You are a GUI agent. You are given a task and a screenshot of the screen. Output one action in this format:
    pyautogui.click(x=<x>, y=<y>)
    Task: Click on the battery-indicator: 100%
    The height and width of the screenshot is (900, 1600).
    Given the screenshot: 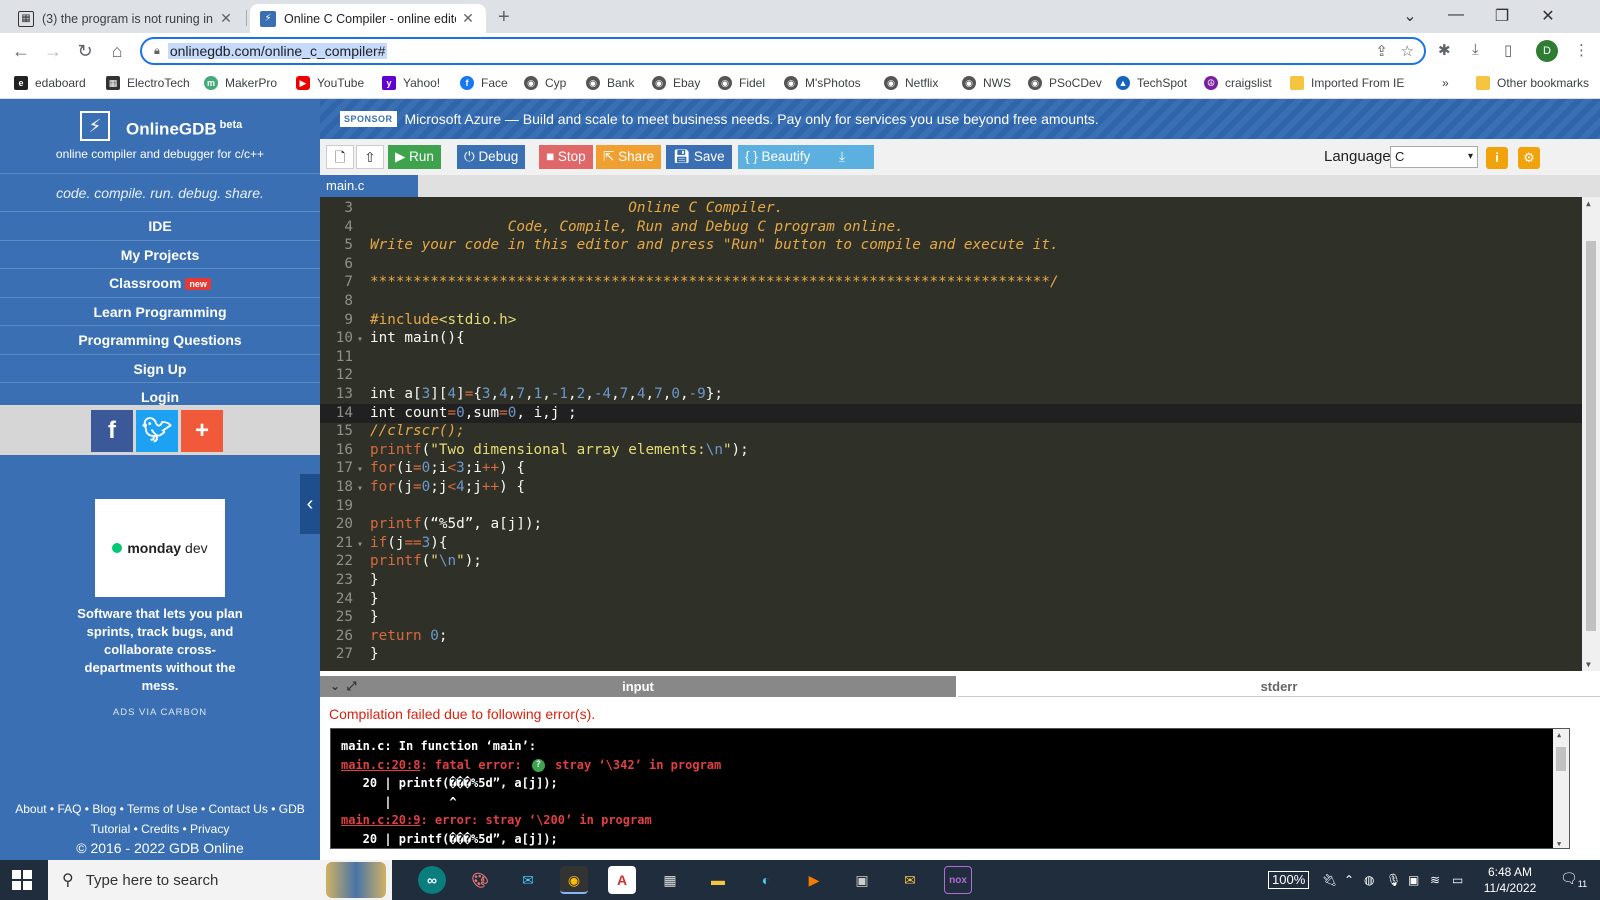 What is the action you would take?
    pyautogui.click(x=1289, y=880)
    